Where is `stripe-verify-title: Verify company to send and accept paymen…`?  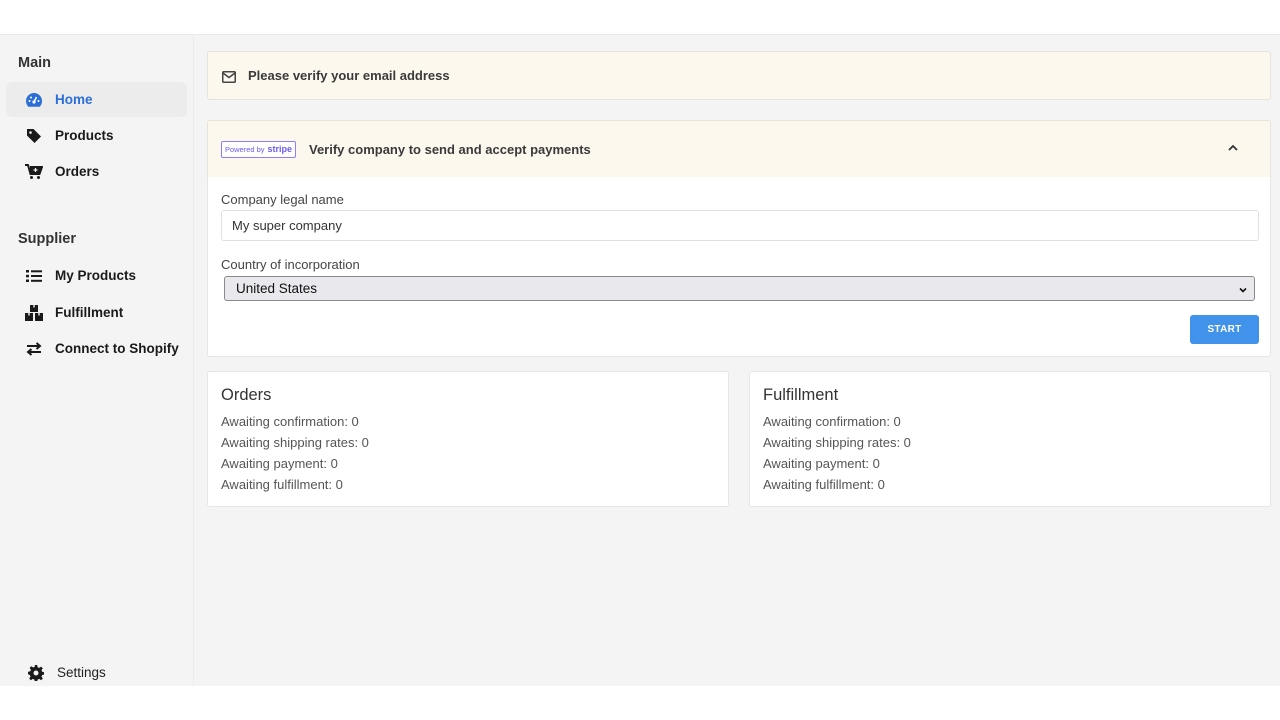
stripe-verify-title: Verify company to send and accept paymen… is located at coordinates (450, 149).